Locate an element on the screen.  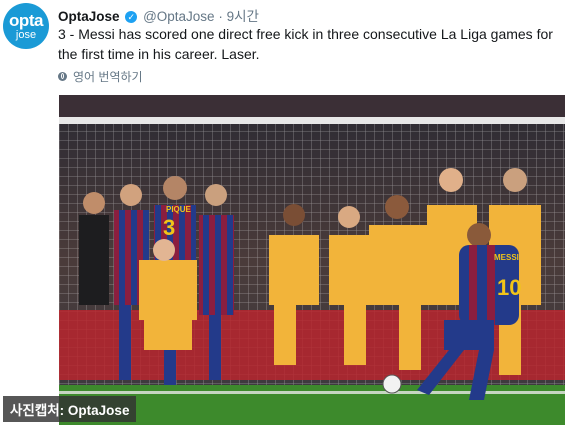
messi-name-label: MESSI is located at coordinates (506, 257).